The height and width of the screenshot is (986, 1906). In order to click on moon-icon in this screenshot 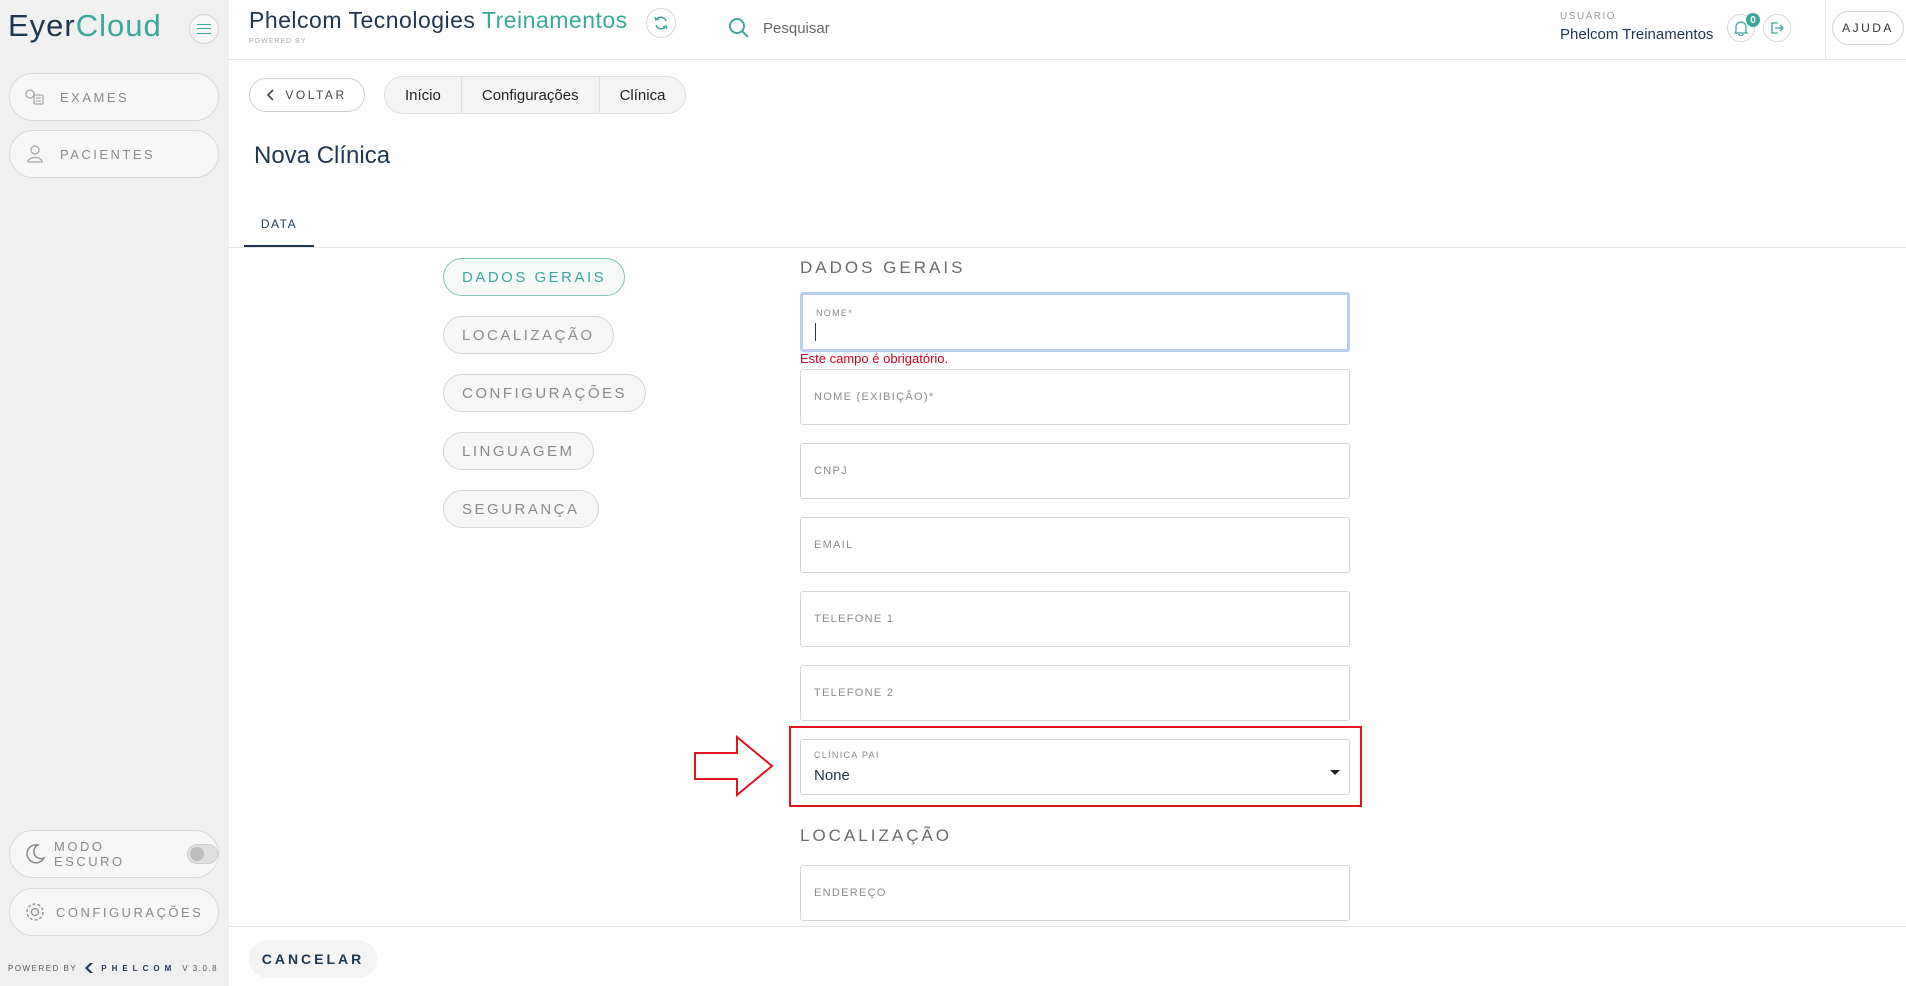, I will do `click(35, 854)`.